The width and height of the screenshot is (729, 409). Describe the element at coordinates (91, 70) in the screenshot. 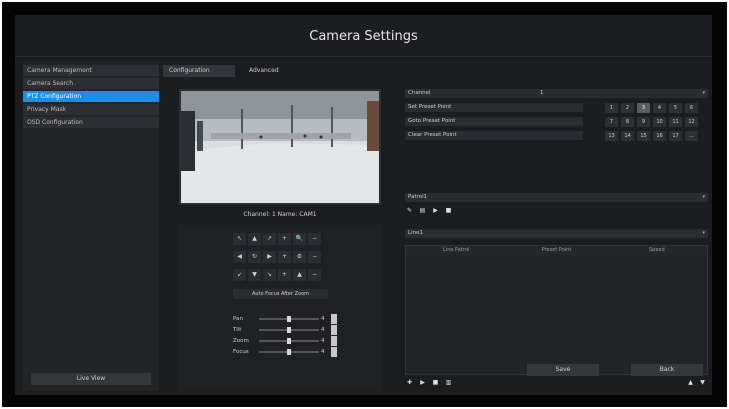

I see `sidebar-item-camera-management: Camera Management` at that location.